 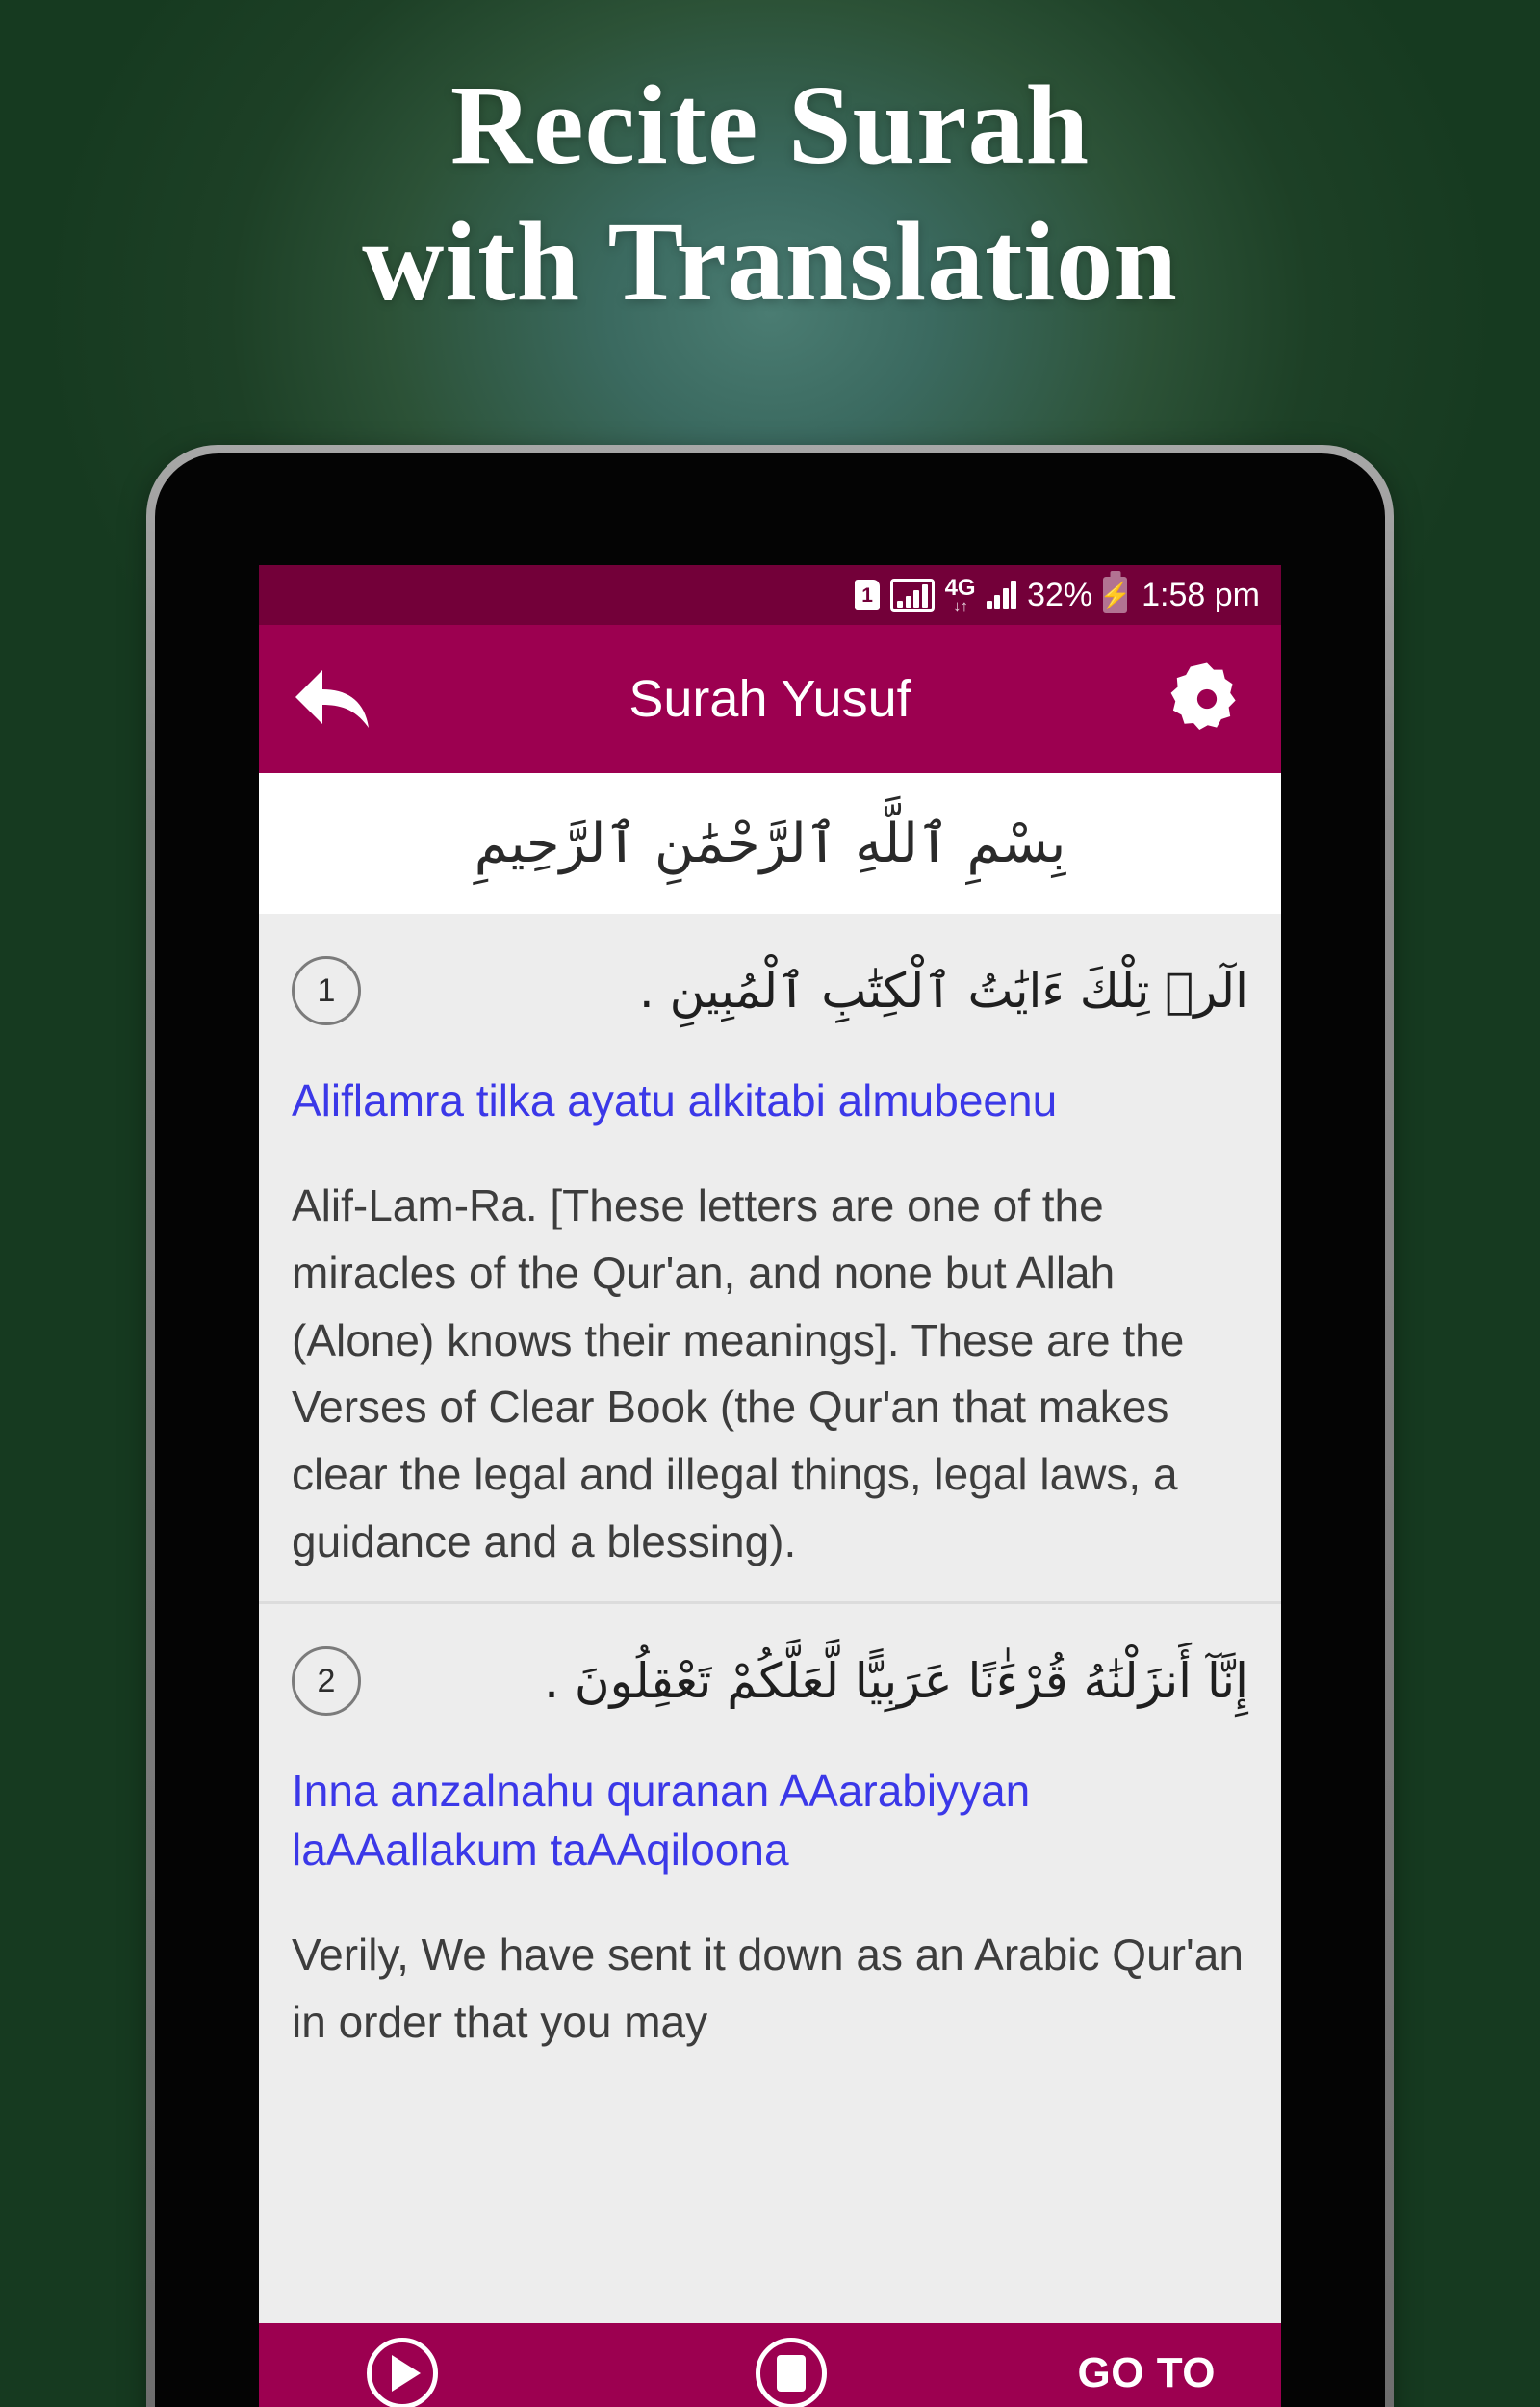 I want to click on bismillah-banner: بِسْمِ ٱللَّهِ ٱلرَّحْمَٰنِ ٱلرَّحِيمِ, so click(x=770, y=843).